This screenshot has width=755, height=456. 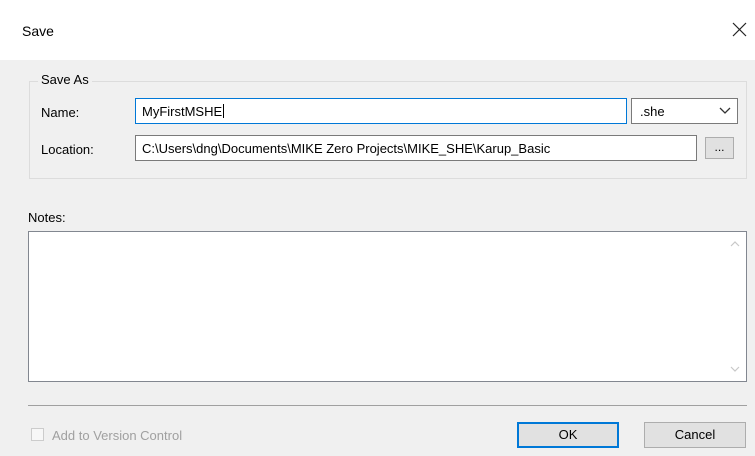 I want to click on dialog-title: Save, so click(x=38, y=31).